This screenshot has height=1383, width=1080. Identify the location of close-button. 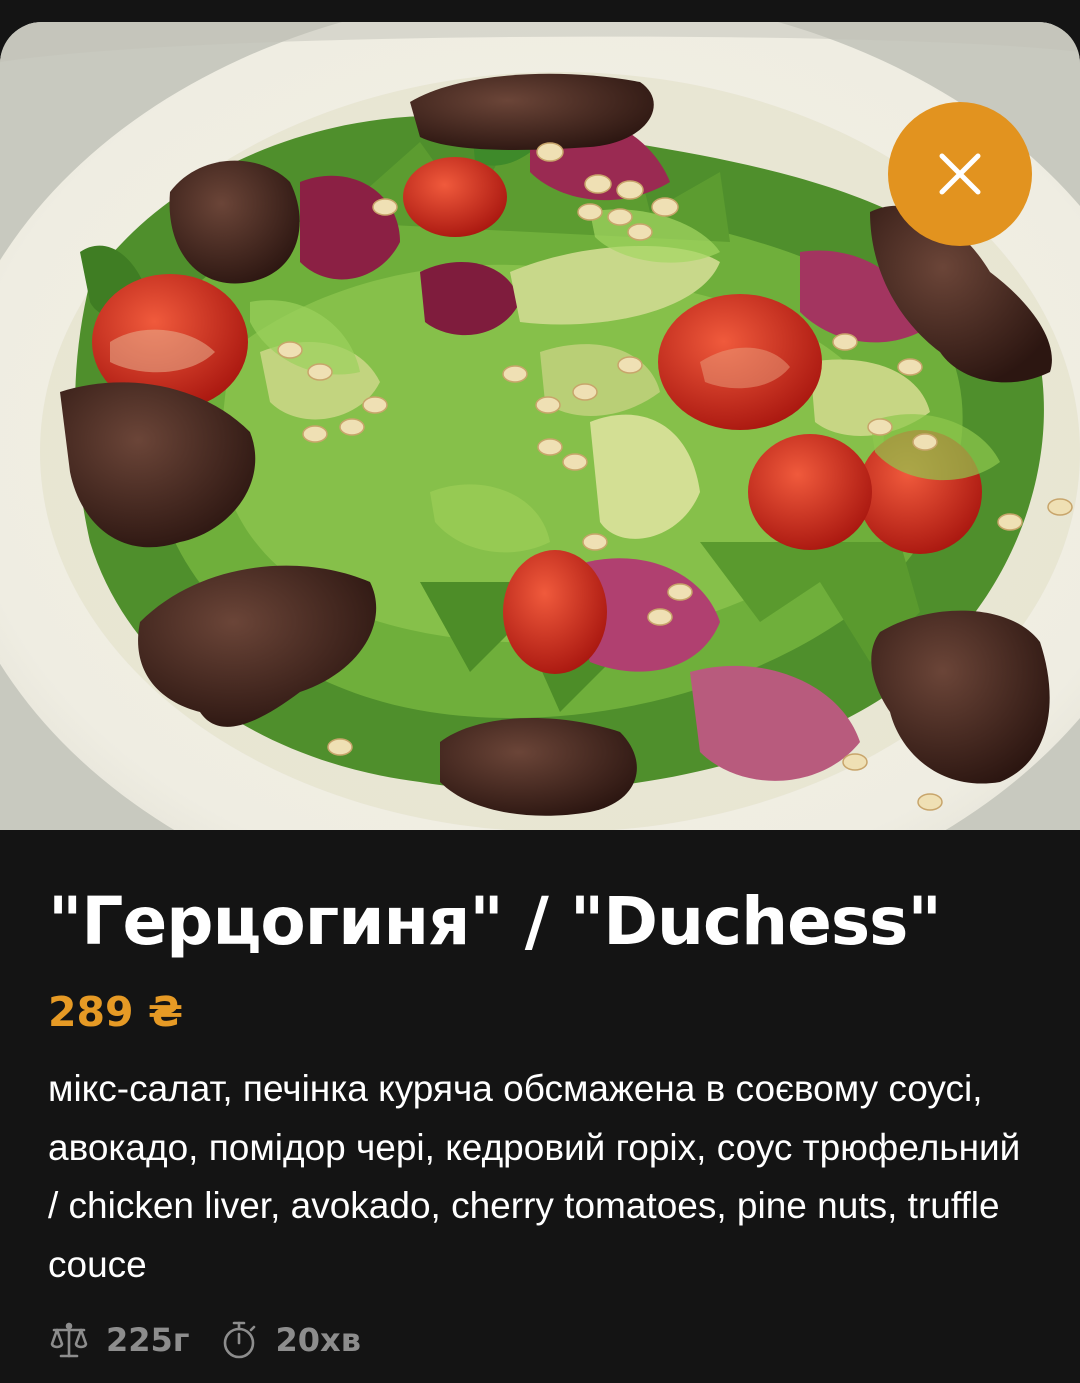
(960, 174).